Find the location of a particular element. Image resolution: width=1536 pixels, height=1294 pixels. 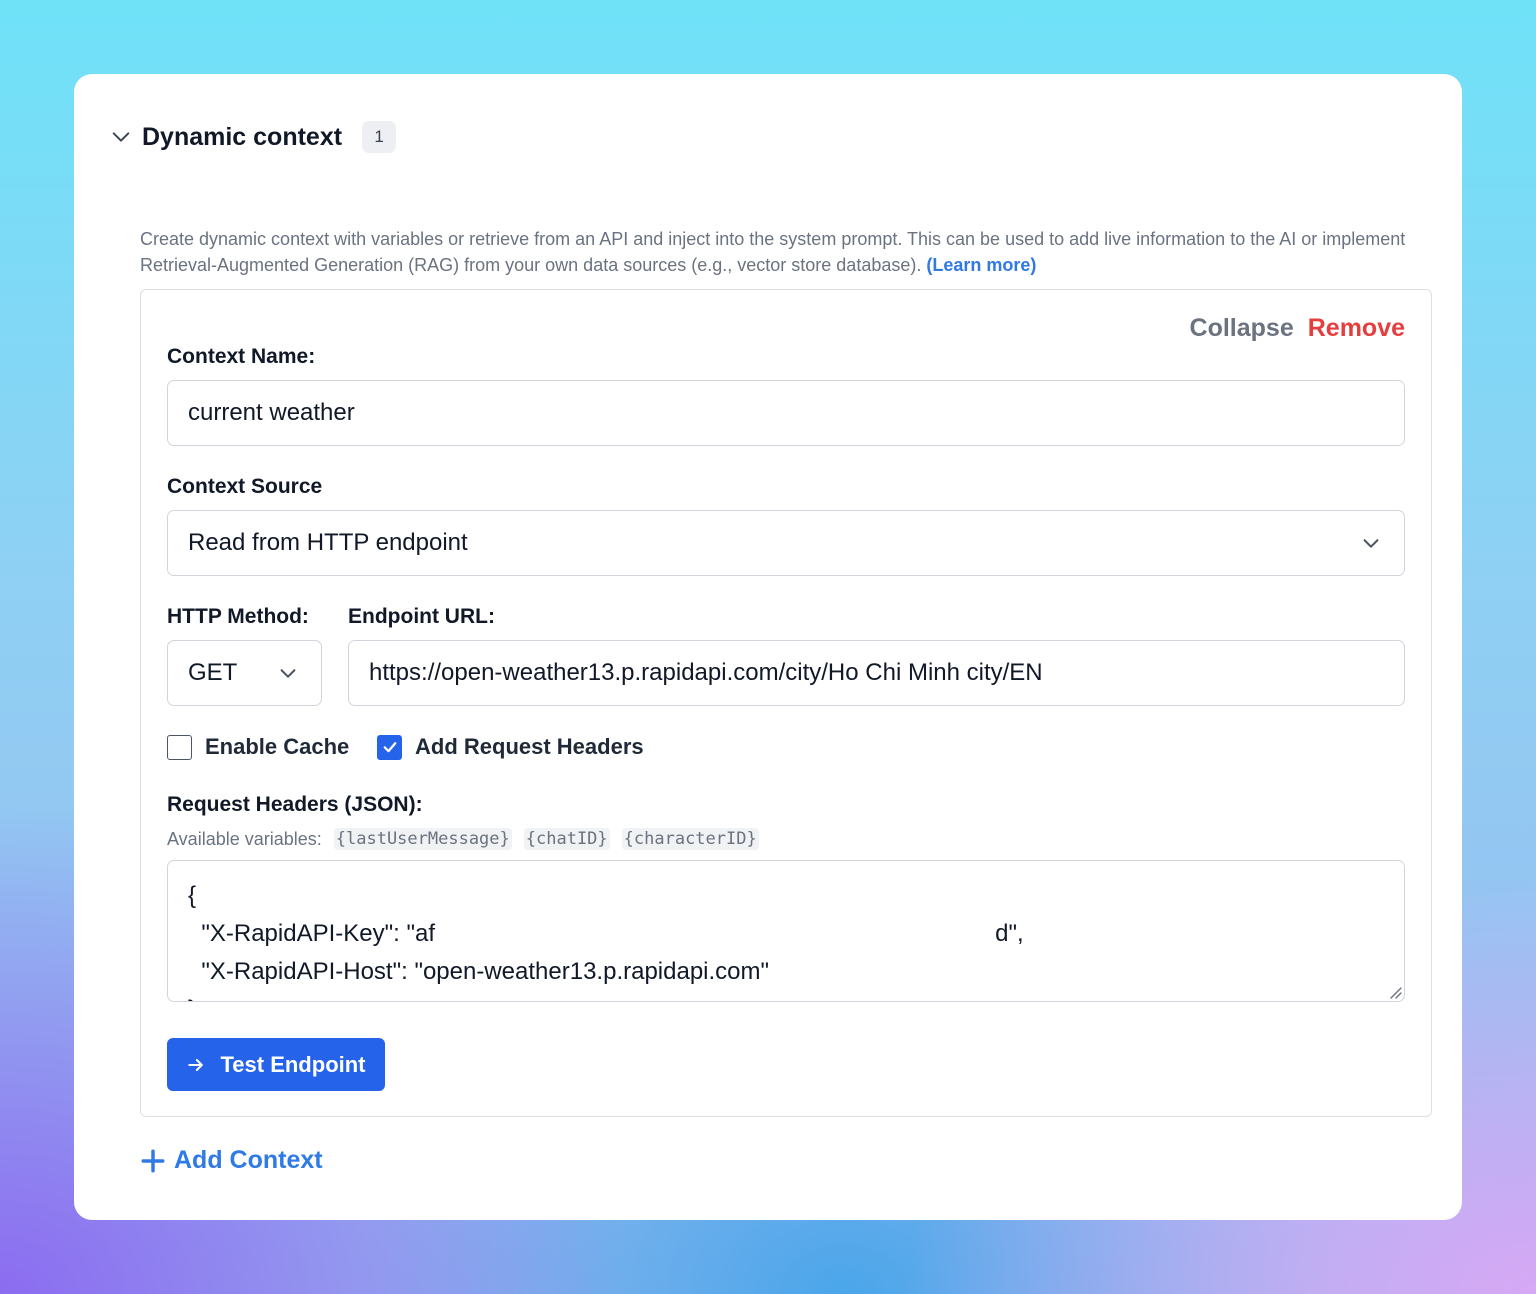

check-icon is located at coordinates (389, 747).